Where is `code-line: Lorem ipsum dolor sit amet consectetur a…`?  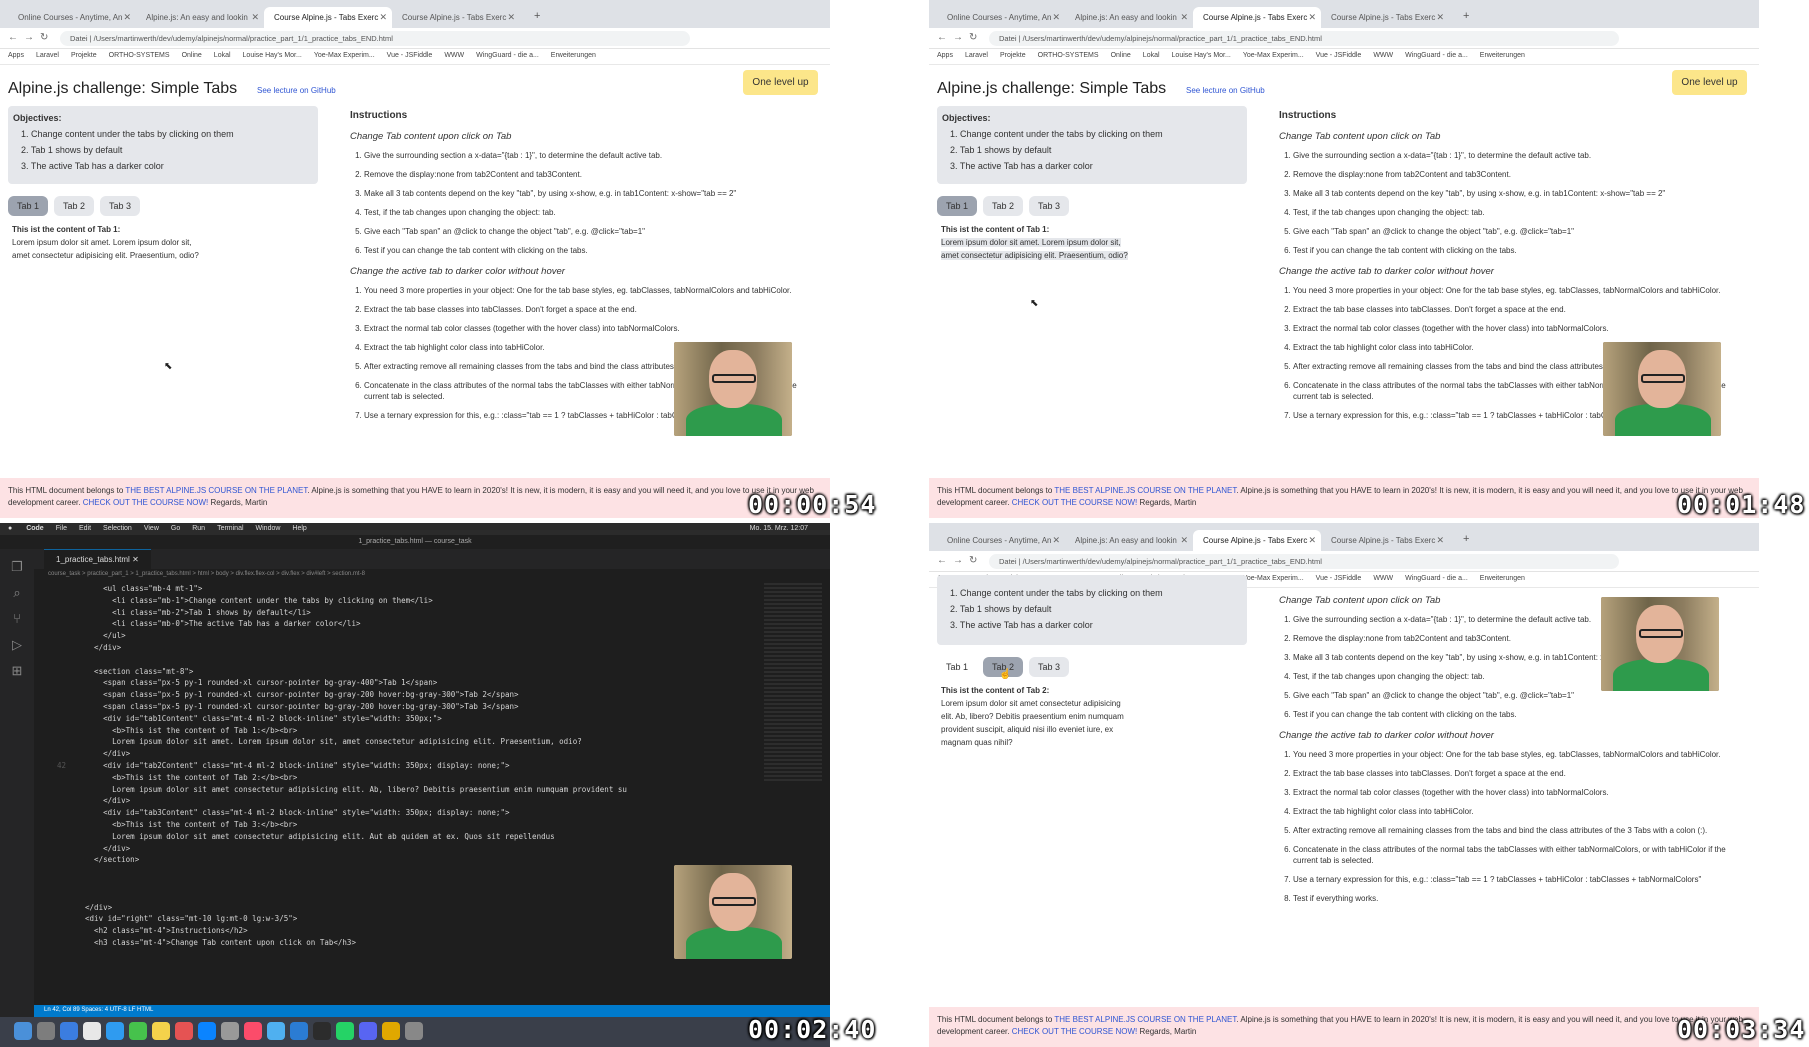 code-line: Lorem ipsum dolor sit amet consectetur a… is located at coordinates (397, 837).